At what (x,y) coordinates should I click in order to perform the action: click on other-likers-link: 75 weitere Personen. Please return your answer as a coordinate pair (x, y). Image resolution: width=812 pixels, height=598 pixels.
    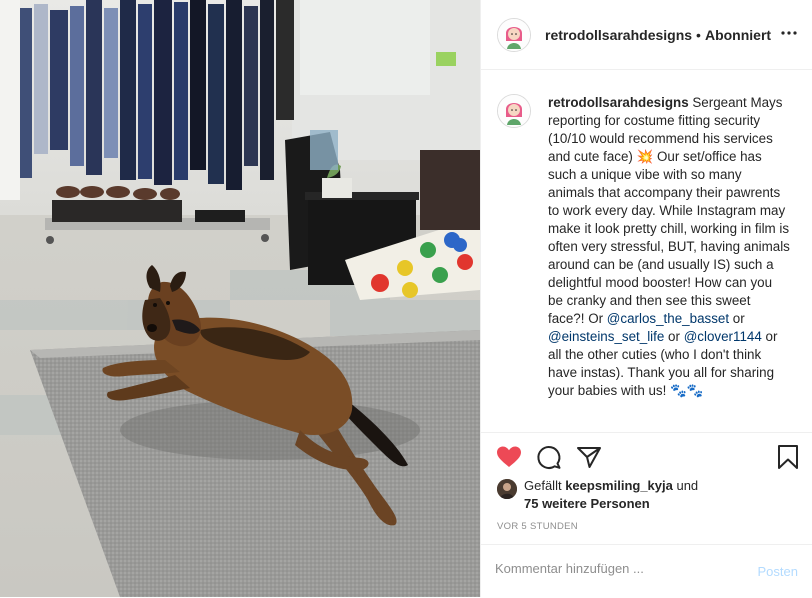
    Looking at the image, I should click on (587, 503).